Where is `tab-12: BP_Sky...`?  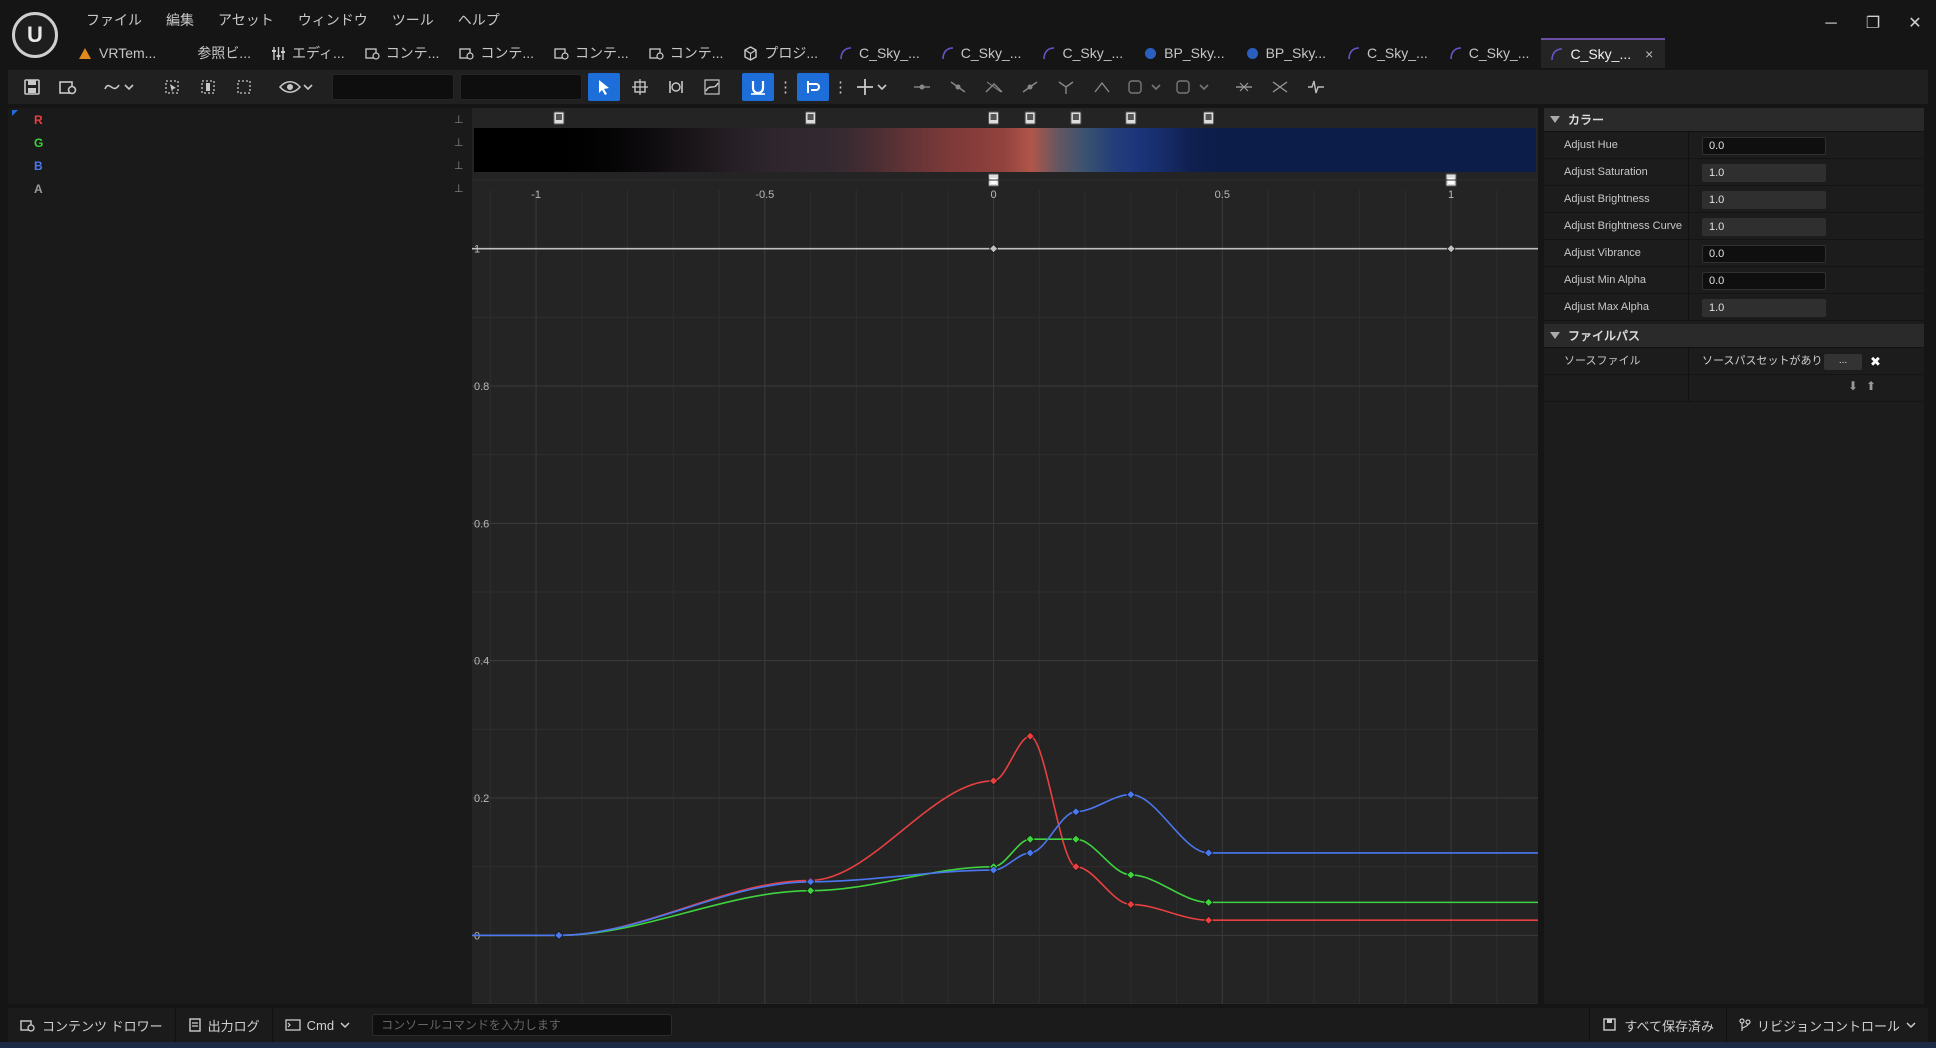
tab-12: BP_Sky... is located at coordinates (1287, 53).